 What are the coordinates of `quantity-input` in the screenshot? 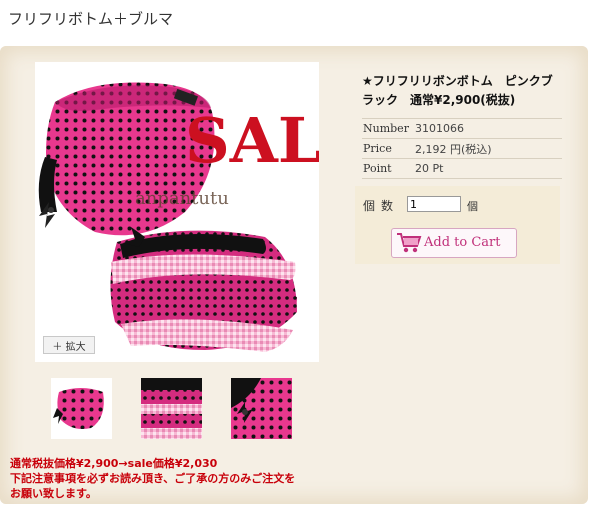 It's located at (434, 204).